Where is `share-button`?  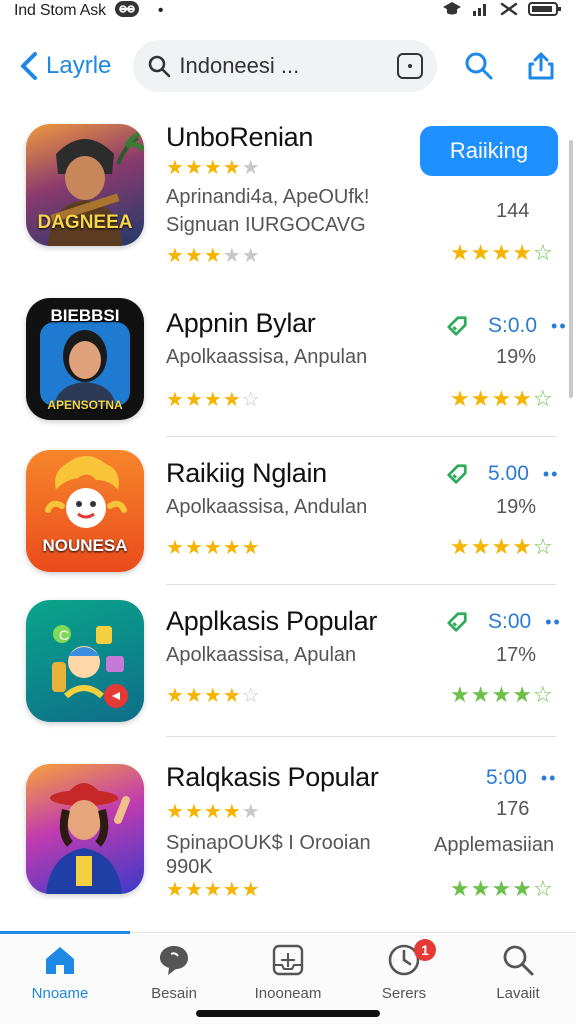
share-button is located at coordinates (541, 66).